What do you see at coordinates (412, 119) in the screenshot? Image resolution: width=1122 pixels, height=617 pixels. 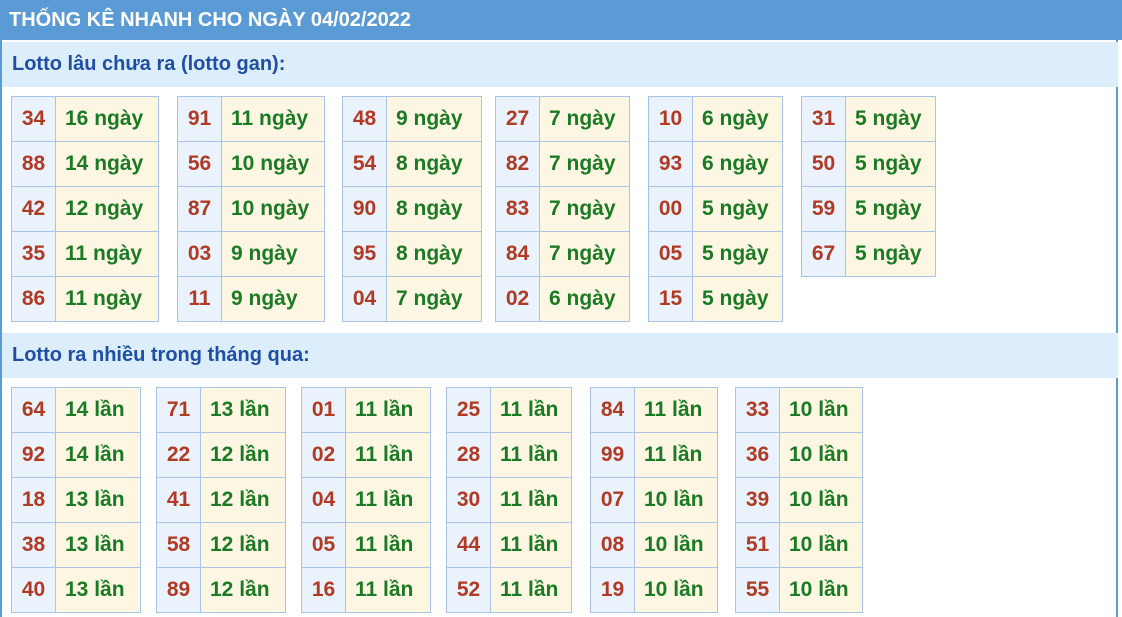 I see `table-row: 48 9 ngày` at bounding box center [412, 119].